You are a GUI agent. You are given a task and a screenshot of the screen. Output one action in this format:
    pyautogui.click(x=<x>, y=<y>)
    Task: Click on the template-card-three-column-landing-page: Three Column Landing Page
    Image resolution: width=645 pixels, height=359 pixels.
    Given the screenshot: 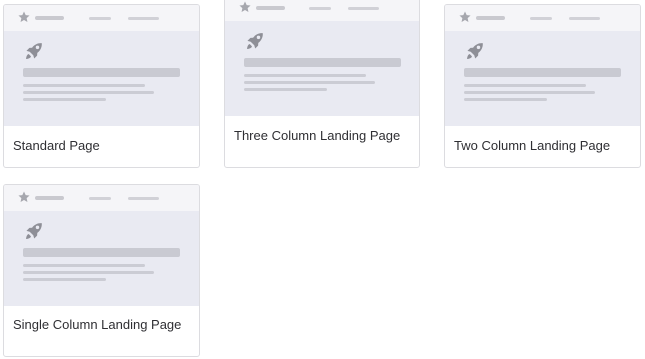 What is the action you would take?
    pyautogui.click(x=322, y=84)
    